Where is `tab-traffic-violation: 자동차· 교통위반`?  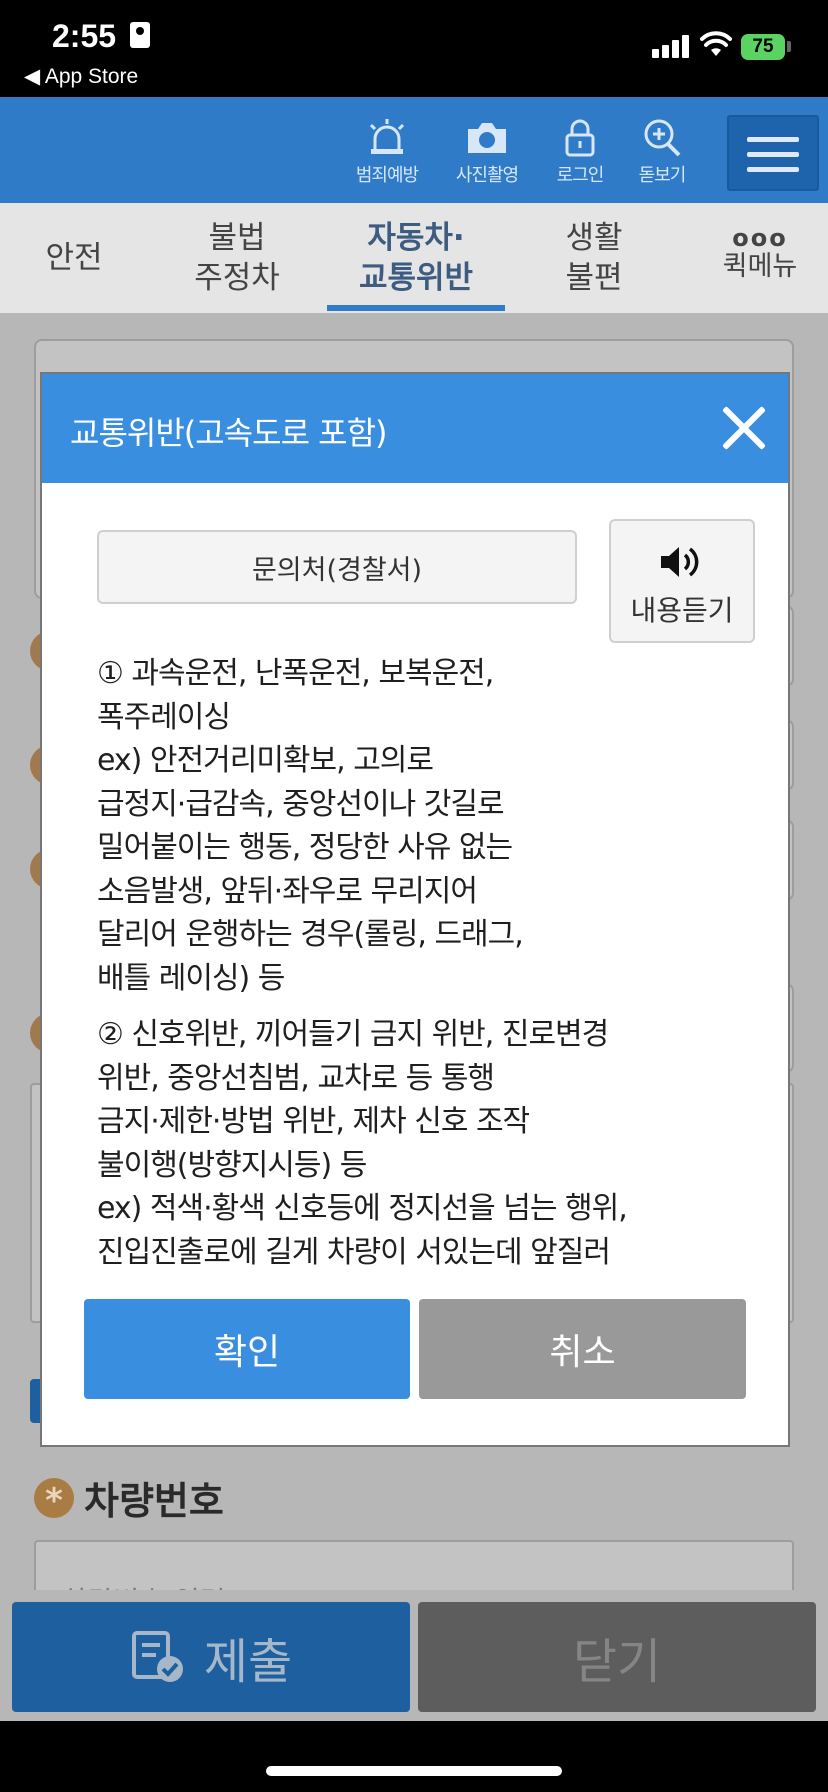 tab-traffic-violation: 자동차· 교통위반 is located at coordinates (416, 258).